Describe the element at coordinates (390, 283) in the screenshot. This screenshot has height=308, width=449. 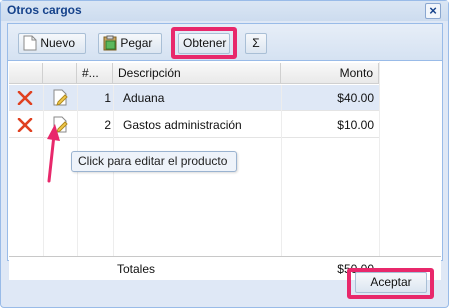
I see `highlight-accept-button` at that location.